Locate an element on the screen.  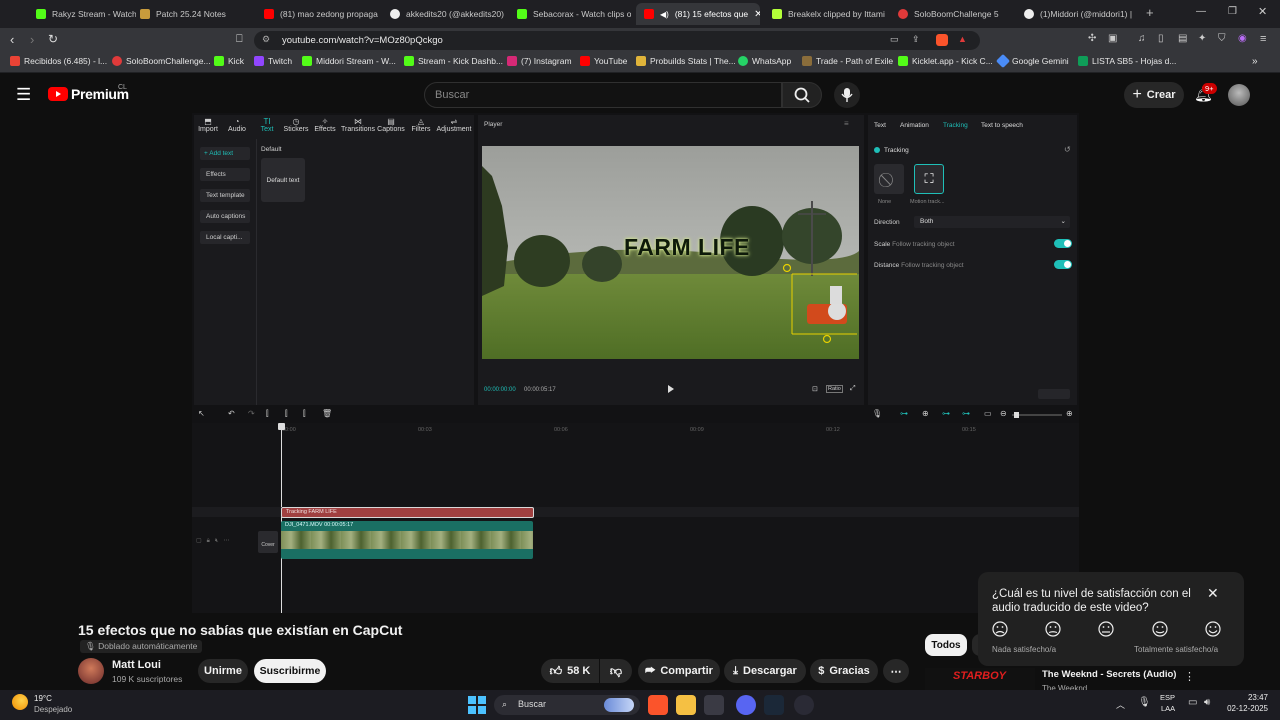
bookmark-item: Kick is located at coordinates (229, 61).